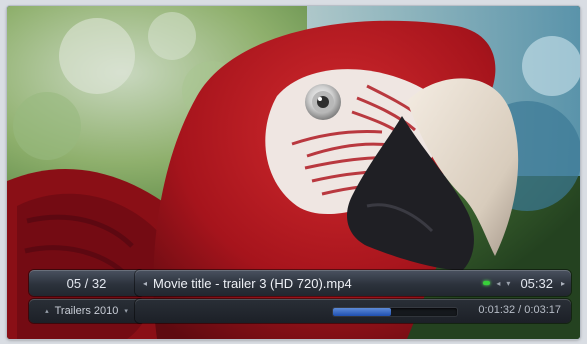  What do you see at coordinates (395, 312) in the screenshot?
I see `progress-track` at bounding box center [395, 312].